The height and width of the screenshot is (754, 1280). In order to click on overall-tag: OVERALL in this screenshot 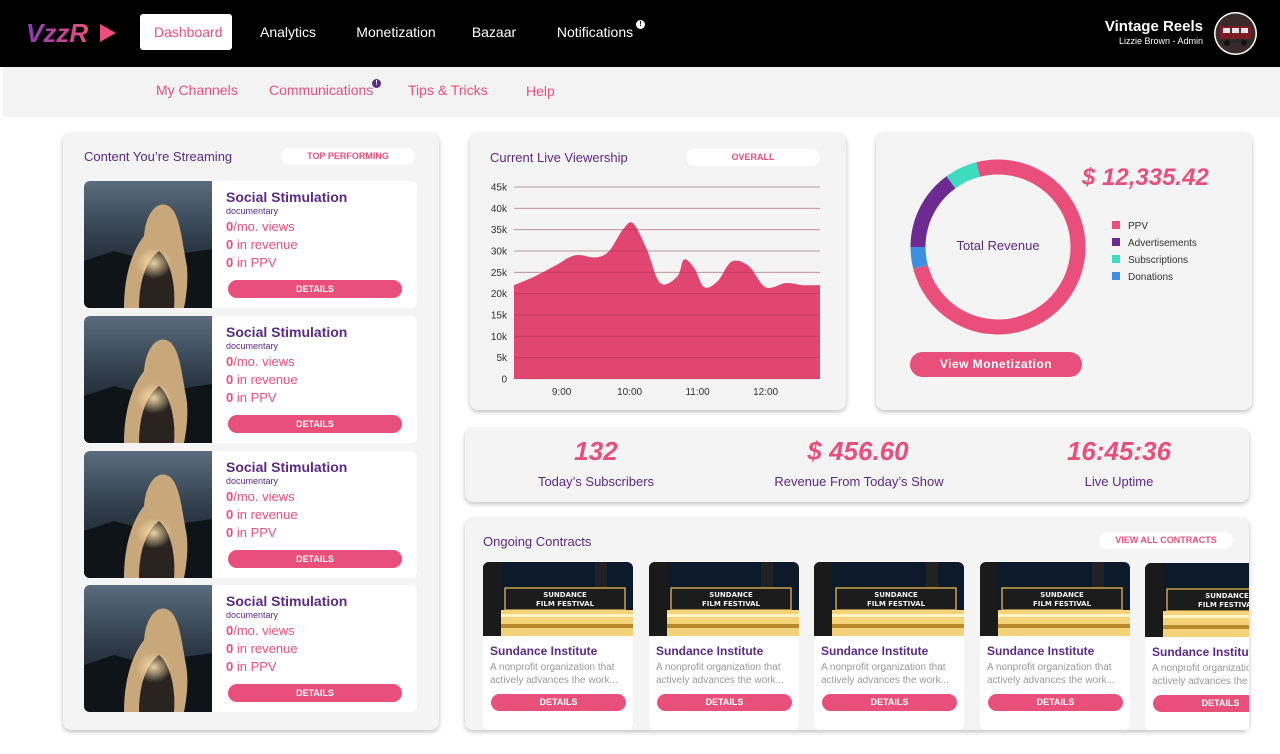, I will do `click(753, 157)`.